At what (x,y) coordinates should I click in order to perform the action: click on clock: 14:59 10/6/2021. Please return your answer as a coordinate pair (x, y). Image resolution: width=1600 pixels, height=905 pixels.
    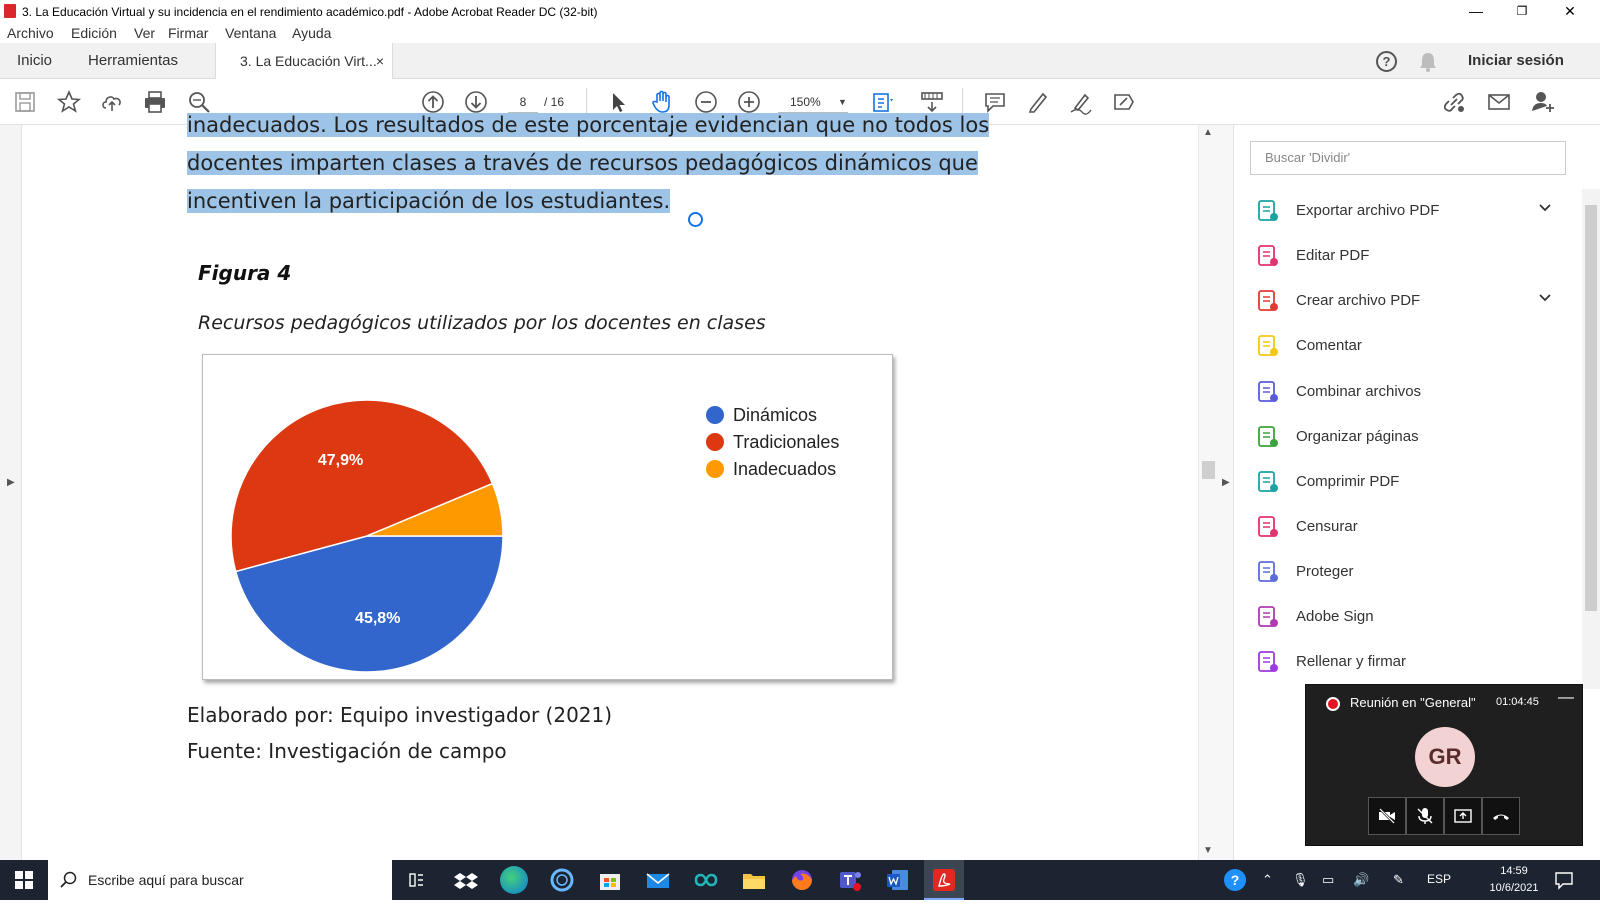
    Looking at the image, I should click on (1514, 880).